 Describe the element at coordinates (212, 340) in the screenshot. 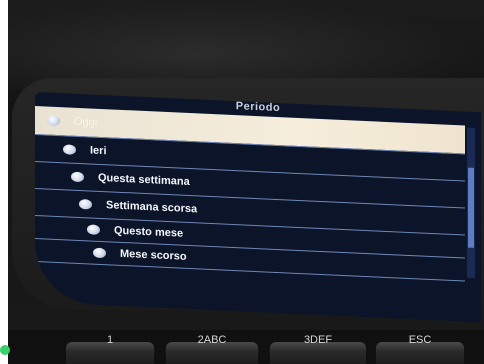

I see `key-label: 2ABC` at that location.